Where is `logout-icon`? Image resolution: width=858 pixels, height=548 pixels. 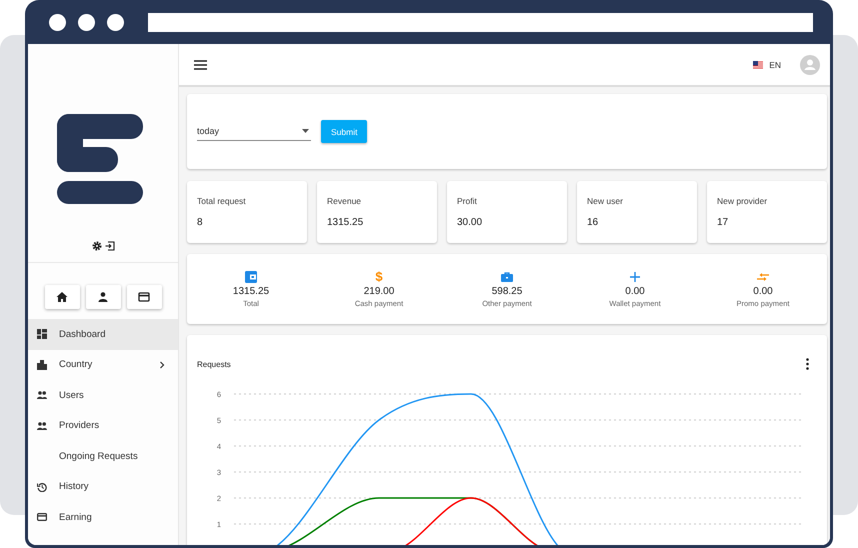
logout-icon is located at coordinates (109, 246).